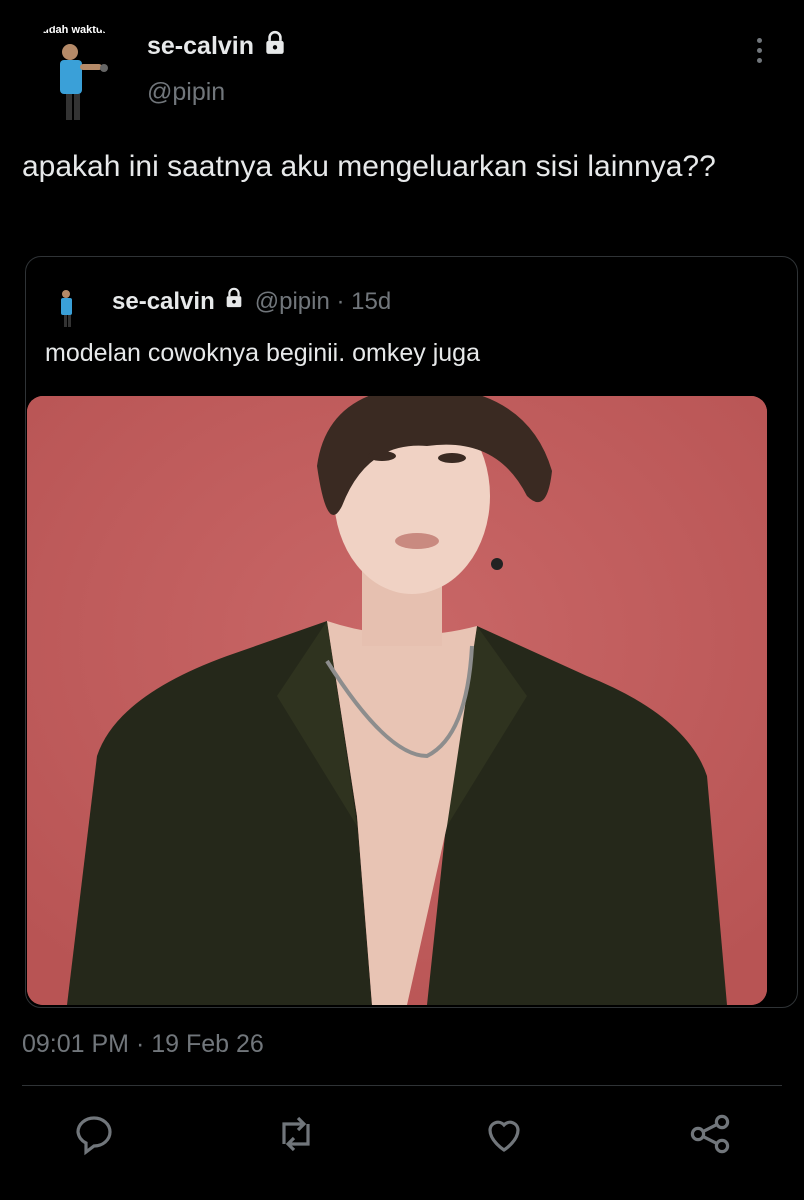 The image size is (804, 1200). I want to click on quoted-avatar-figure, so click(66, 308).